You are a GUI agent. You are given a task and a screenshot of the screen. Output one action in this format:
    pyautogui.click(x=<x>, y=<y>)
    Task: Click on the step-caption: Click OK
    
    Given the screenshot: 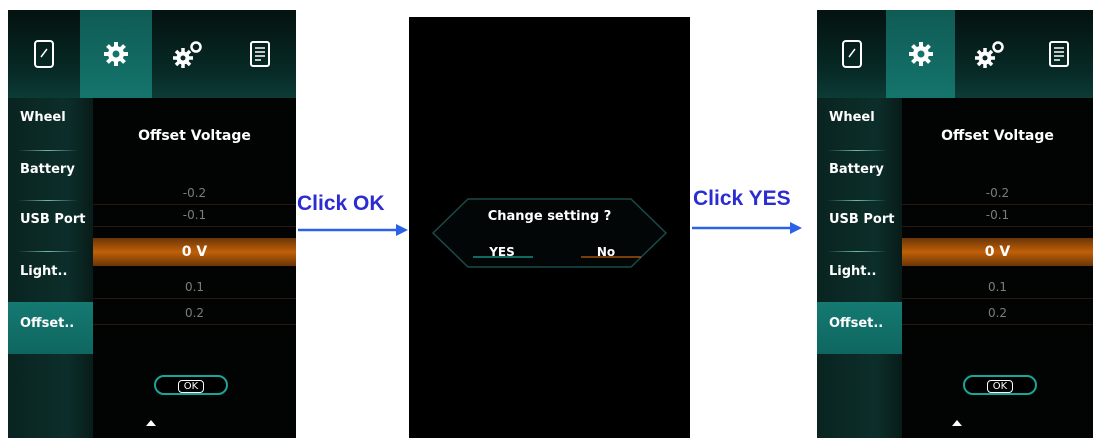 What is the action you would take?
    pyautogui.click(x=341, y=203)
    